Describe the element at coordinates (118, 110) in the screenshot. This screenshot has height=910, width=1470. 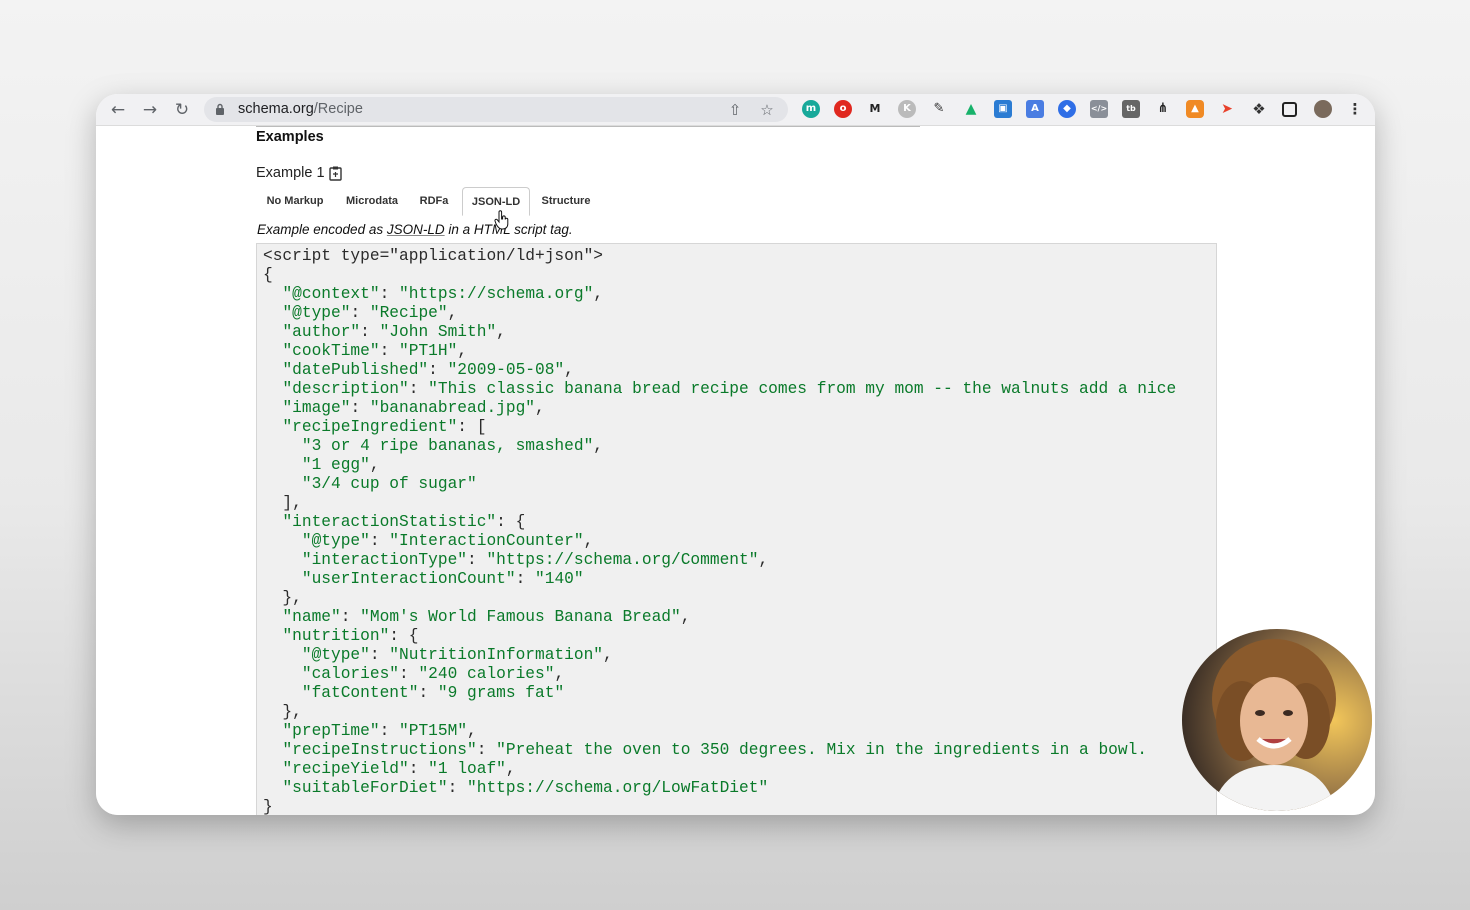
I see `back-icon: ←` at that location.